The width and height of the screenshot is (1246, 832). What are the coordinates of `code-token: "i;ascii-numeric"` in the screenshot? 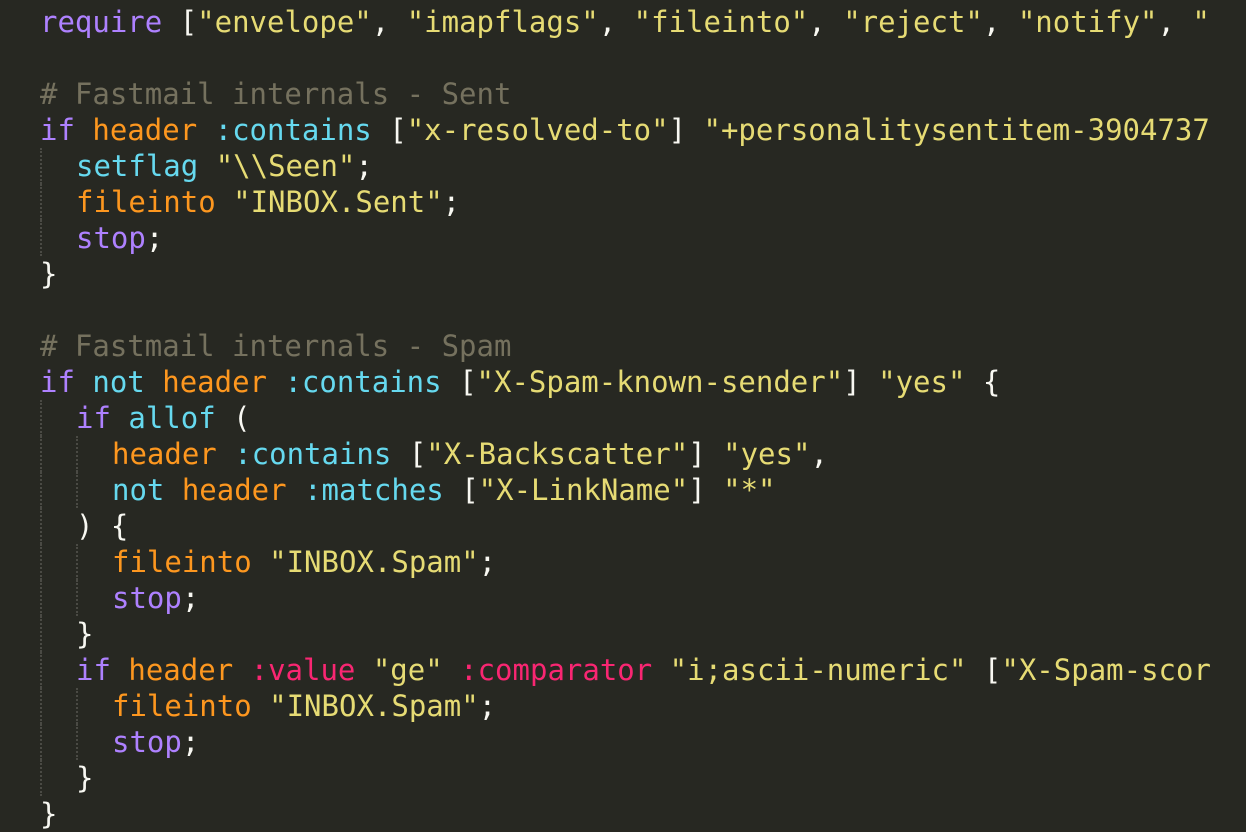 It's located at (818, 670).